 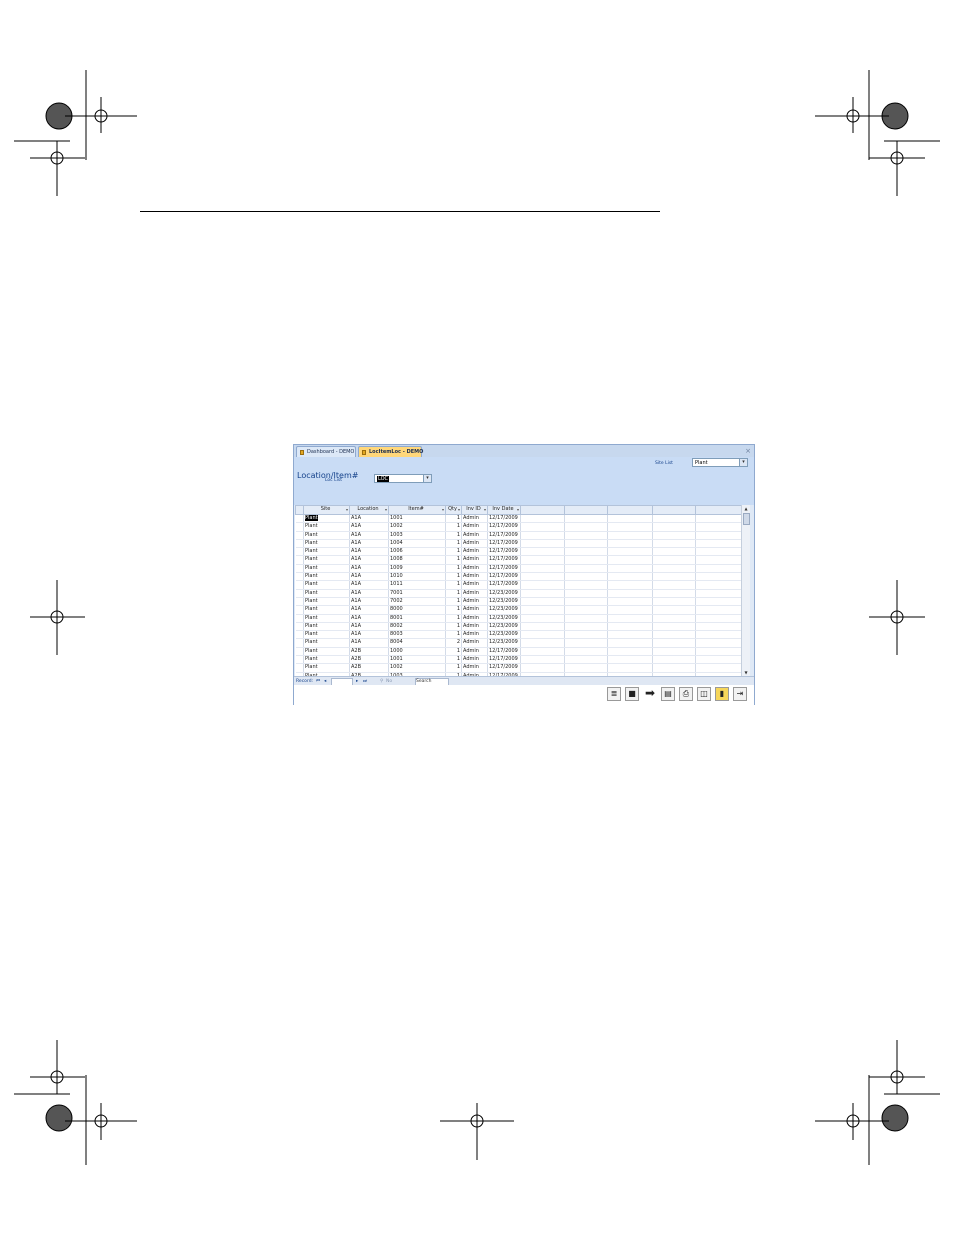 I want to click on cell-item: 7002, so click(x=417, y=602).